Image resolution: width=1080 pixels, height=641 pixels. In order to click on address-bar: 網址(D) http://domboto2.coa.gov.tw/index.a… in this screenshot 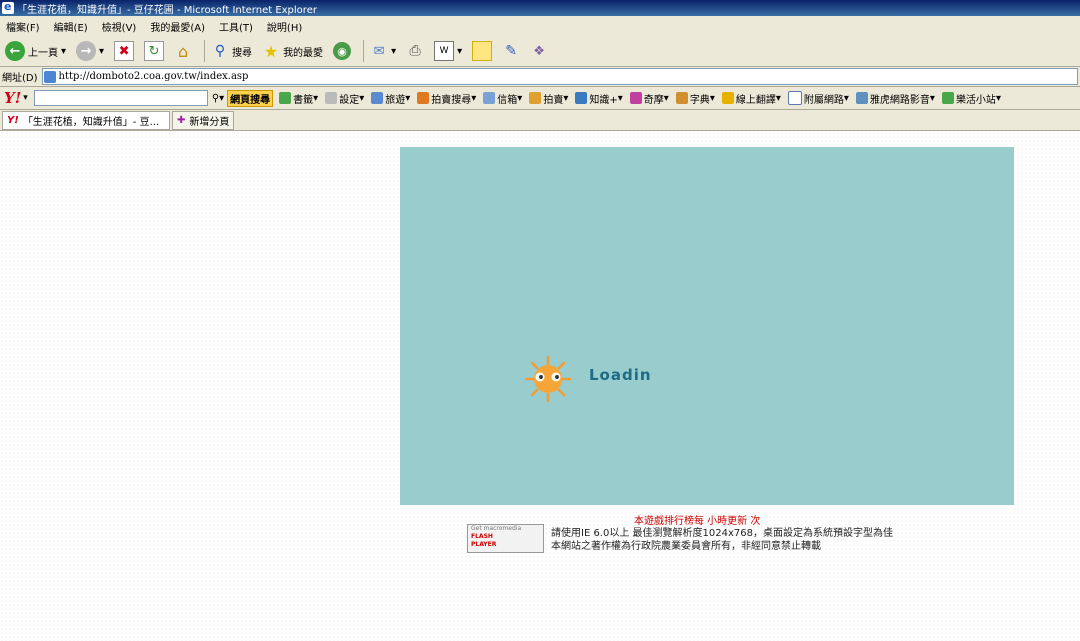, I will do `click(540, 77)`.